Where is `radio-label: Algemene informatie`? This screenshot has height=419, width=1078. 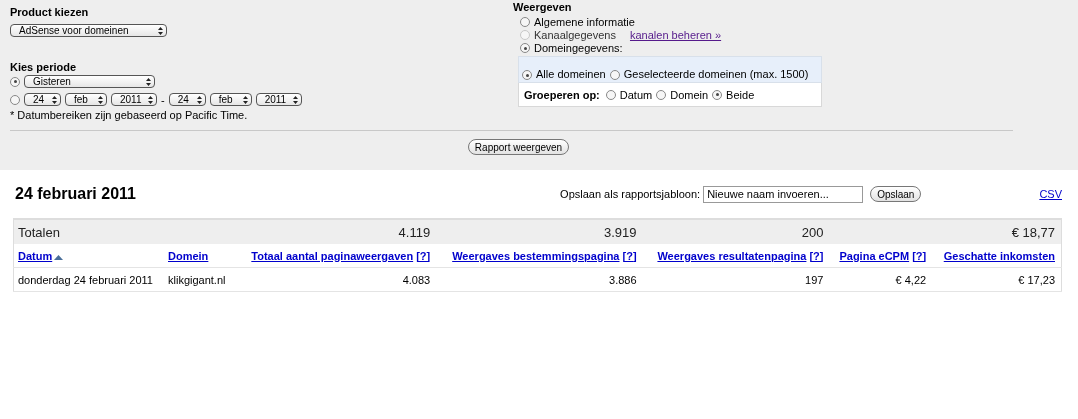
radio-label: Algemene informatie is located at coordinates (584, 22).